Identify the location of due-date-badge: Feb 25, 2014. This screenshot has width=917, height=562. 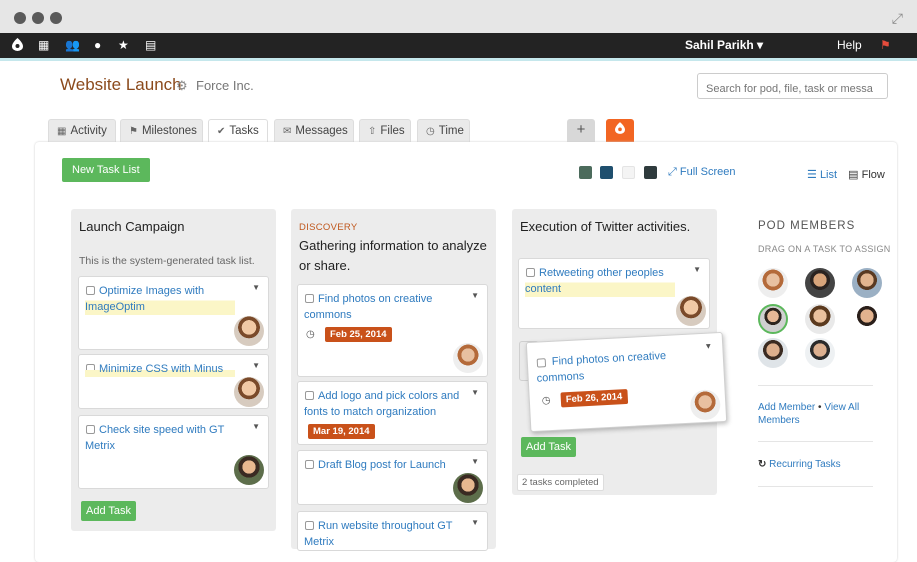
(358, 334).